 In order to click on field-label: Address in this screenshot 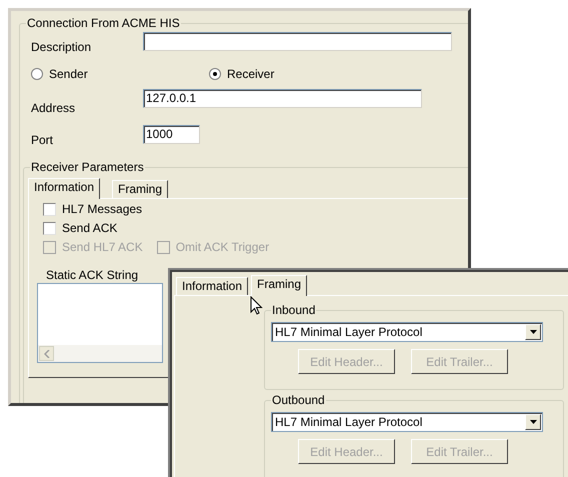, I will do `click(53, 108)`.